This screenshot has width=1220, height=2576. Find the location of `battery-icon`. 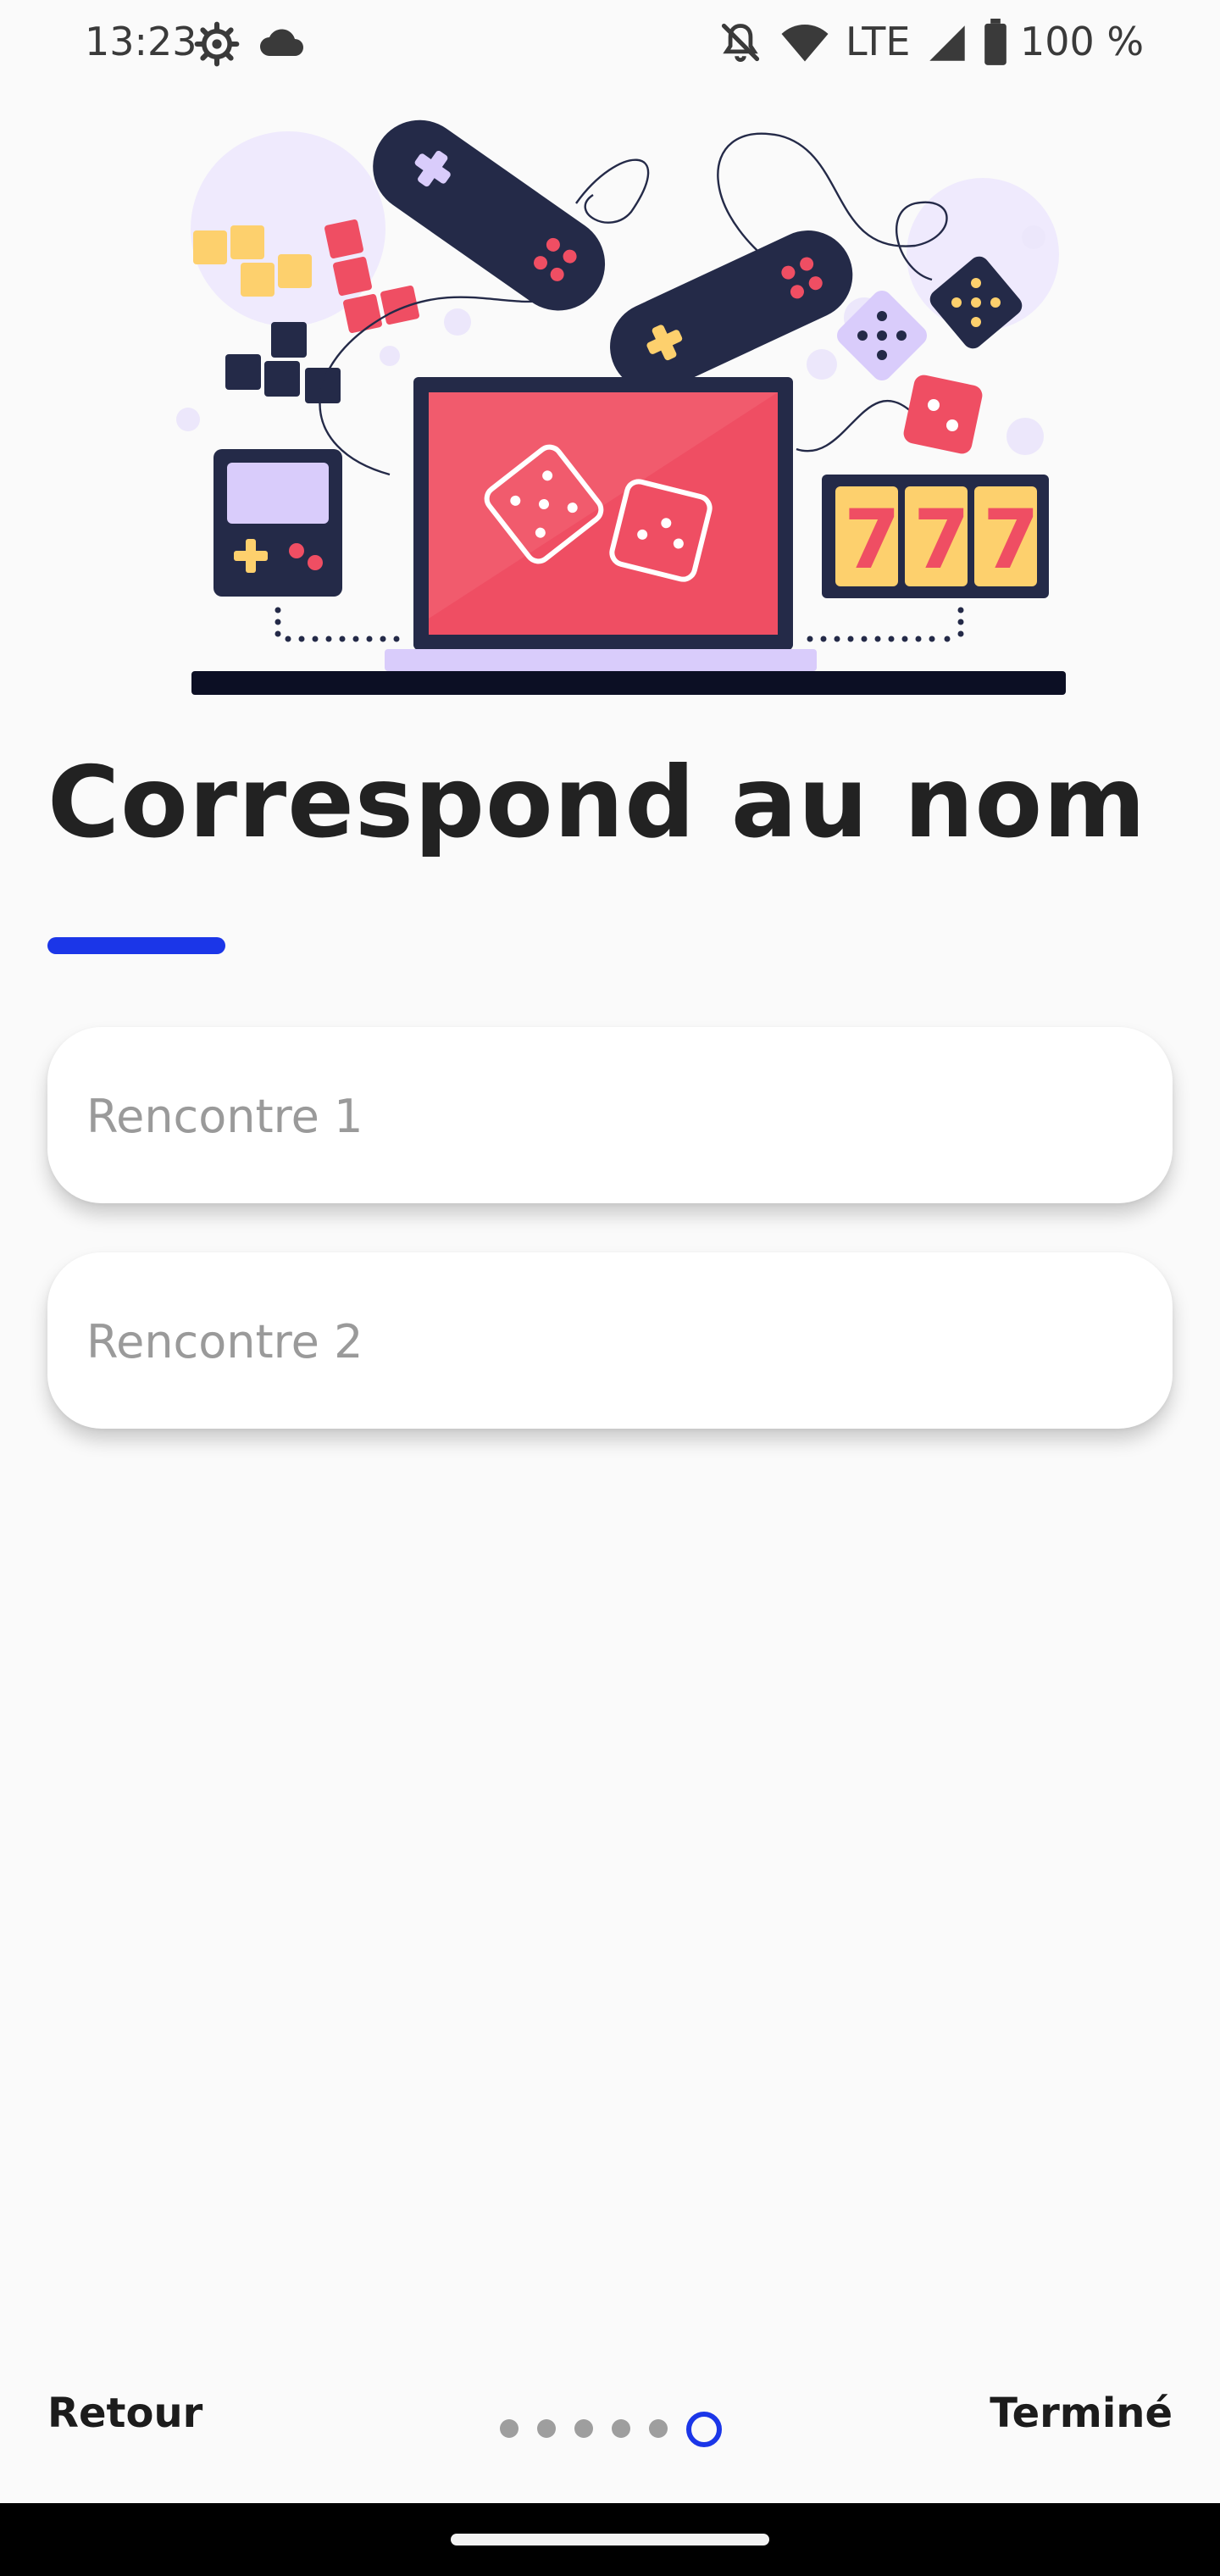

battery-icon is located at coordinates (995, 44).